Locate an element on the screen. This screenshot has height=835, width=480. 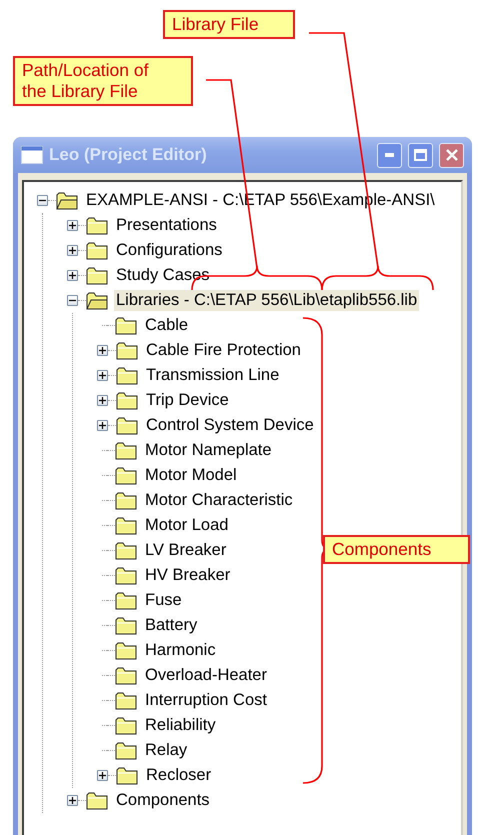
tree-item: Transmission Line is located at coordinates (213, 375).